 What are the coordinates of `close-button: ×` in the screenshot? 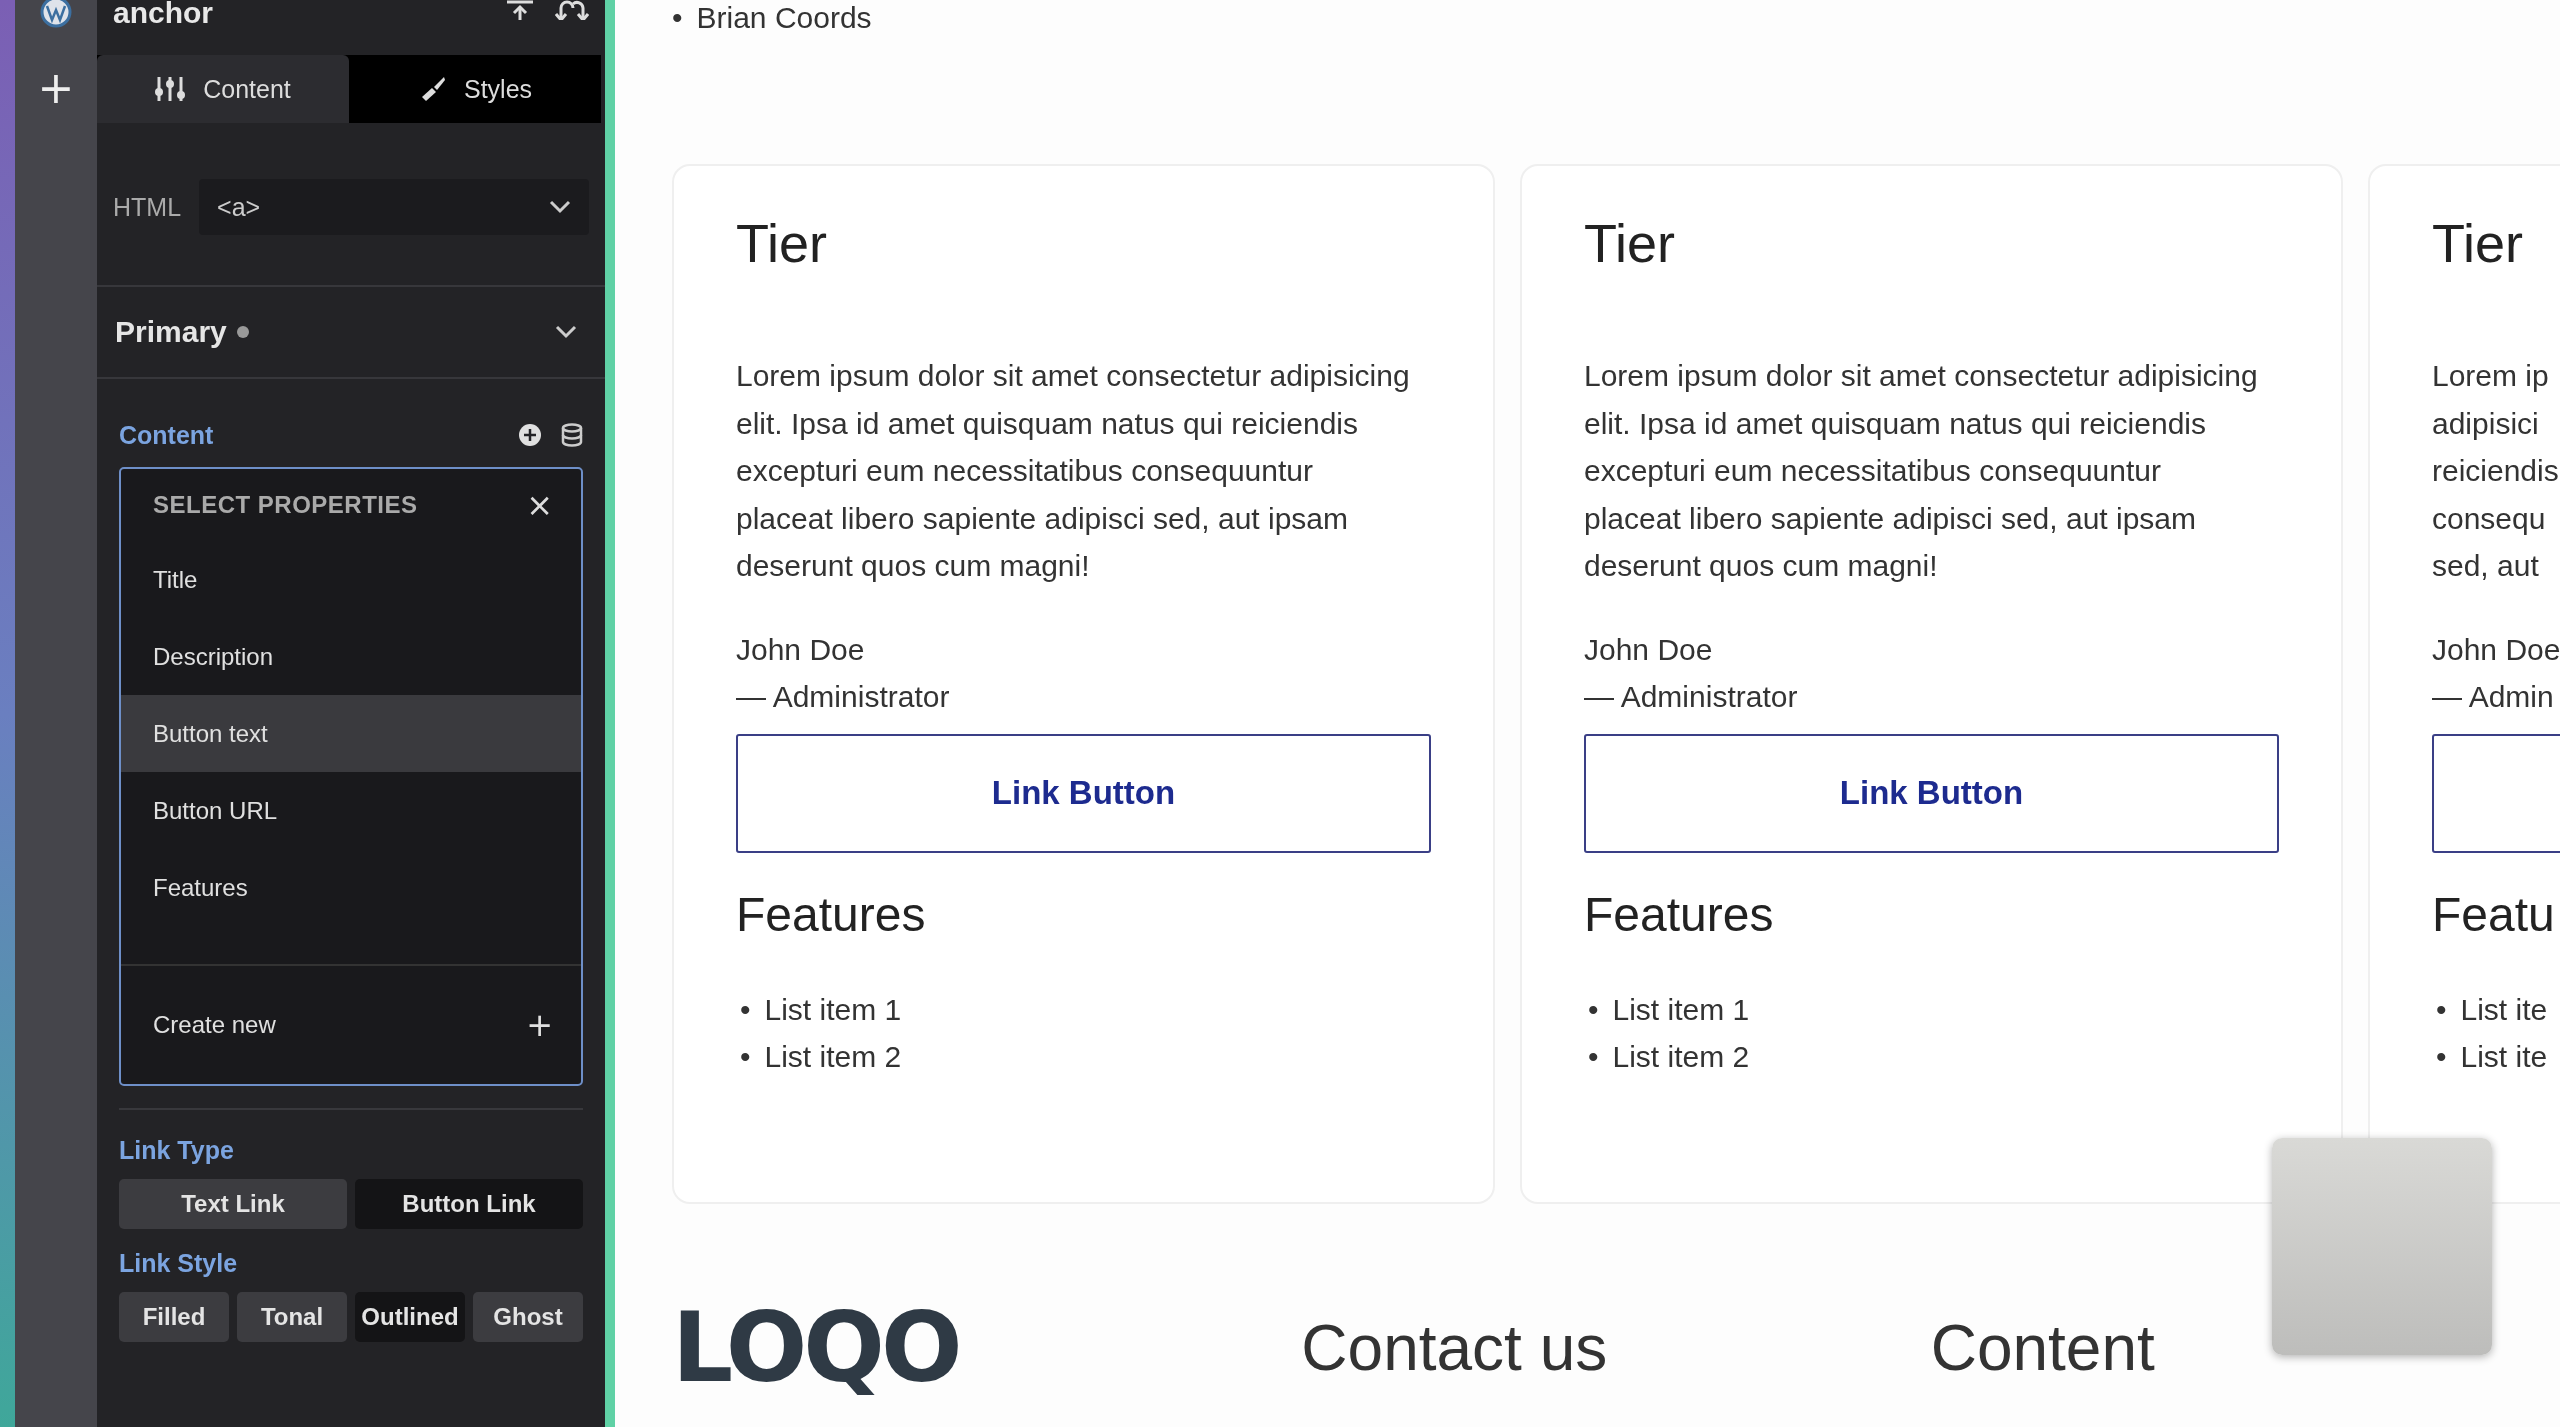 It's located at (539, 505).